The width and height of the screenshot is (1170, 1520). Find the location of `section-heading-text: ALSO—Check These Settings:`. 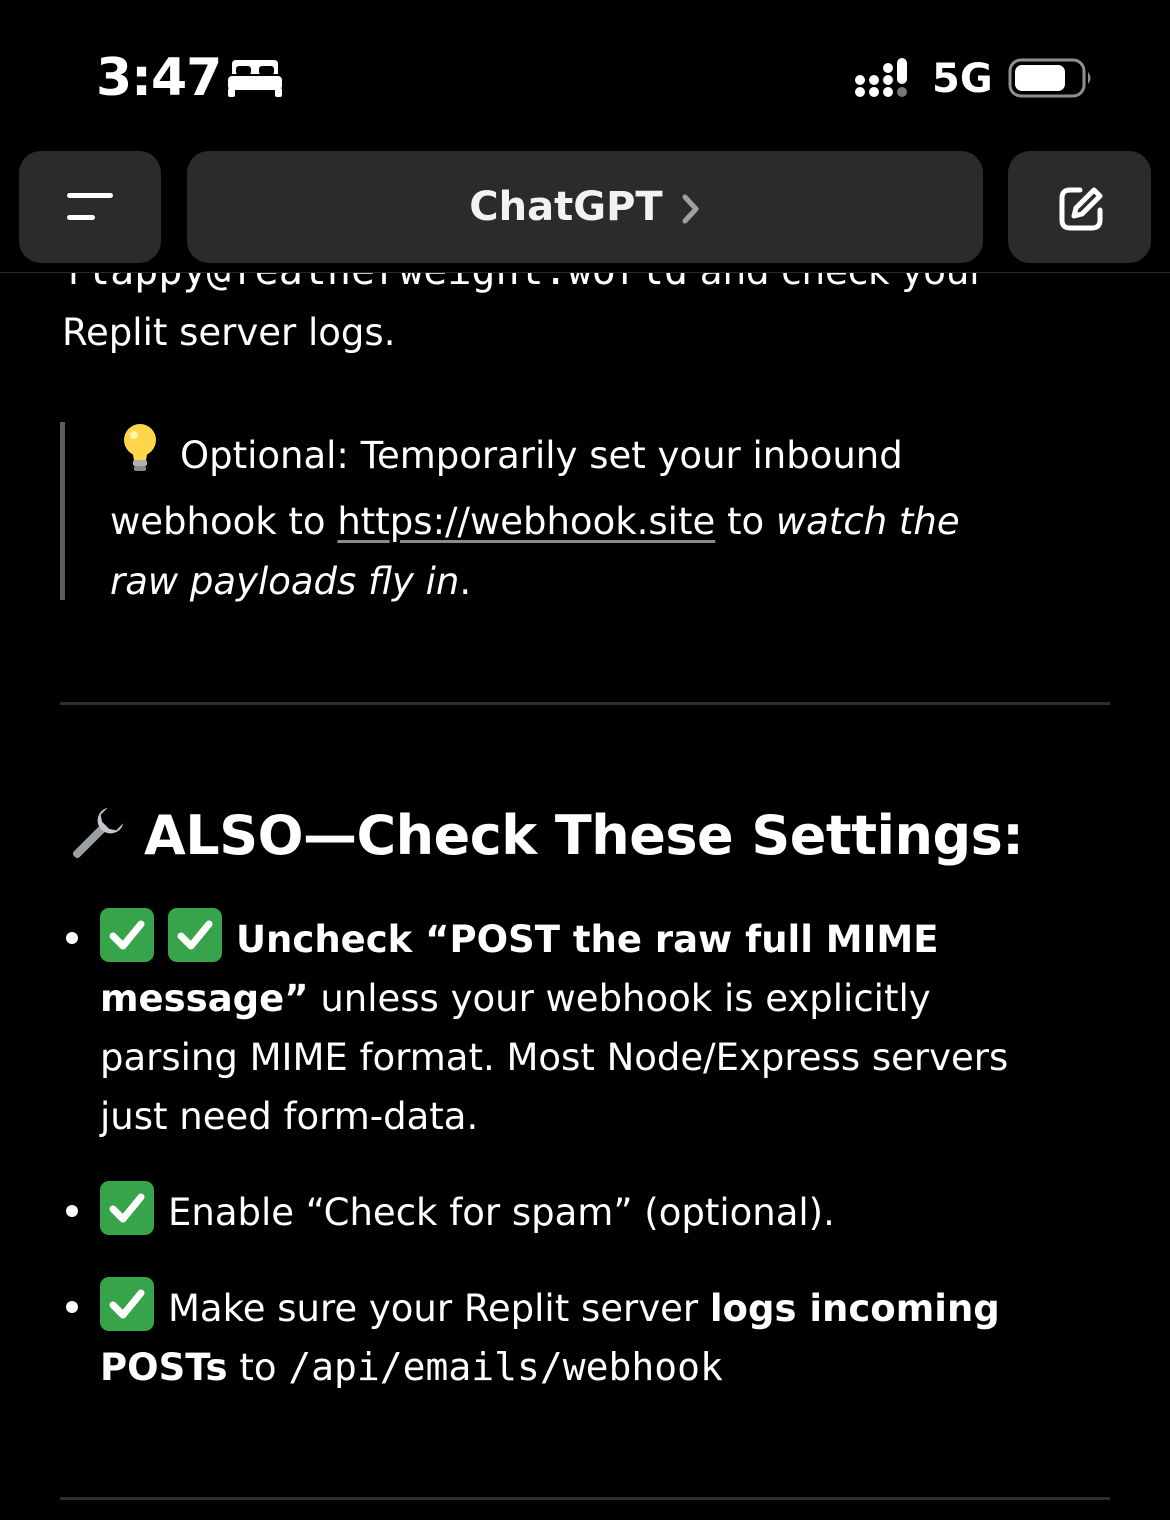

section-heading-text: ALSO—Check These Settings: is located at coordinates (584, 835).